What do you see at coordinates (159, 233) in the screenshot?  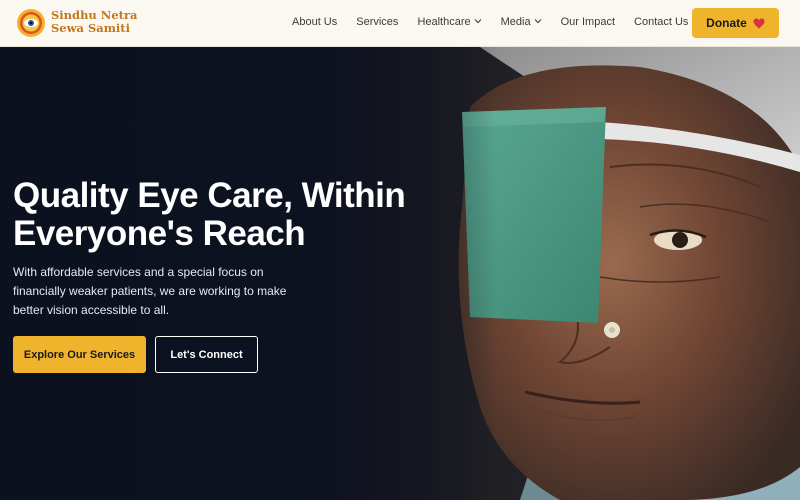 I see `hero-title-line-2: Everyone's Reach` at bounding box center [159, 233].